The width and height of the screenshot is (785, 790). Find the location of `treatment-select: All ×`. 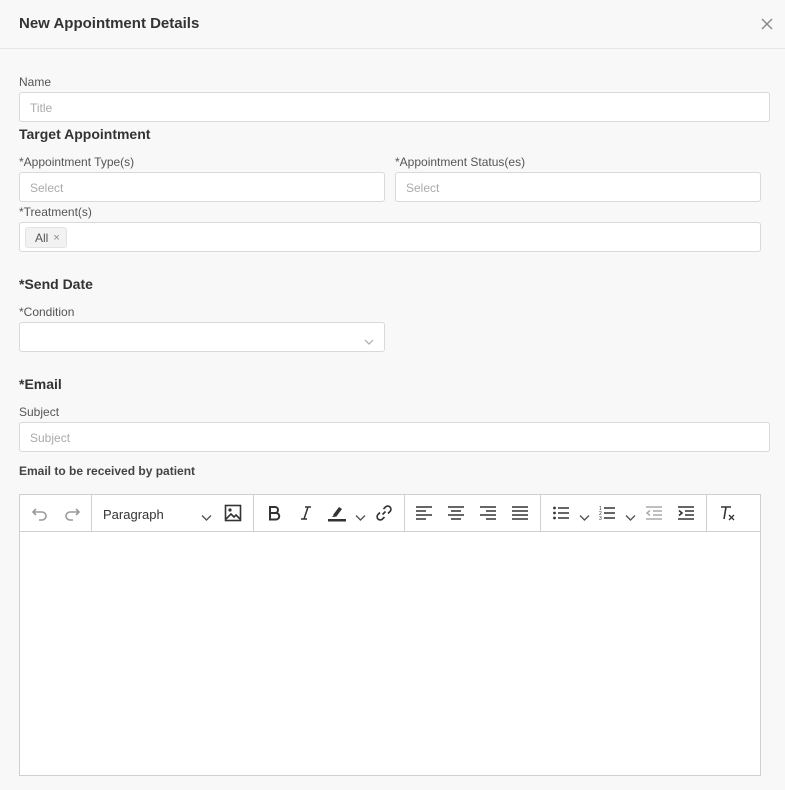

treatment-select: All × is located at coordinates (390, 237).